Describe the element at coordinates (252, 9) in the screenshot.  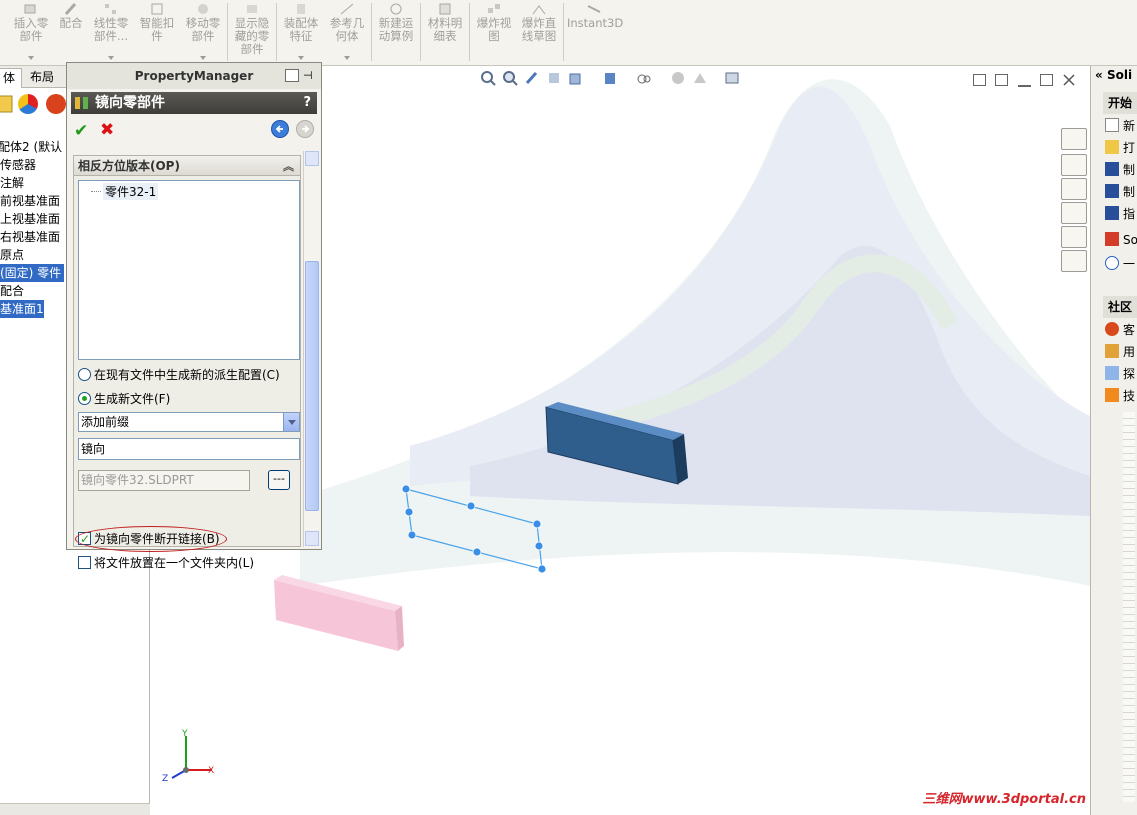
I see `show-hidden-icon` at that location.